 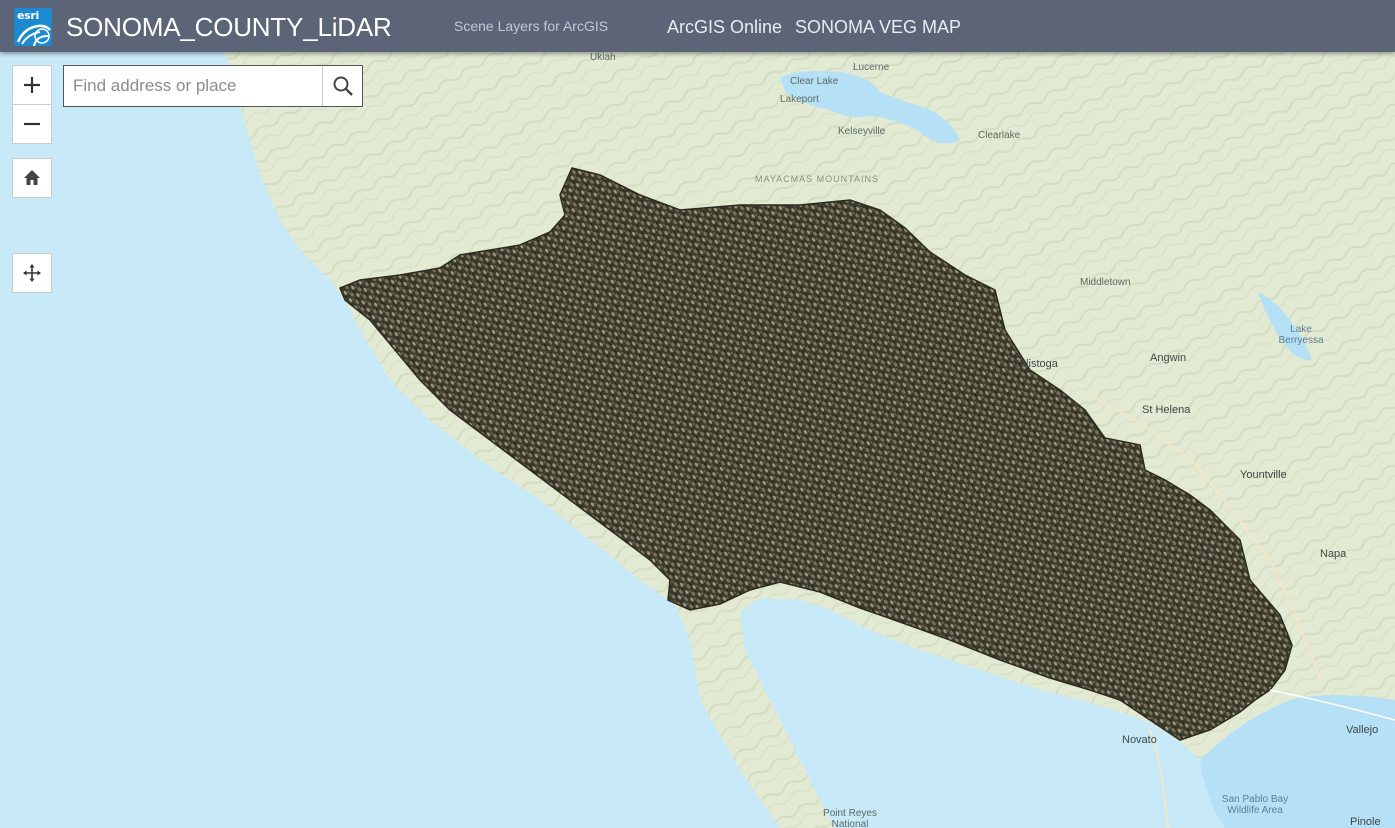 What do you see at coordinates (814, 81) in the screenshot?
I see `label-clear-lake: Clear Lake` at bounding box center [814, 81].